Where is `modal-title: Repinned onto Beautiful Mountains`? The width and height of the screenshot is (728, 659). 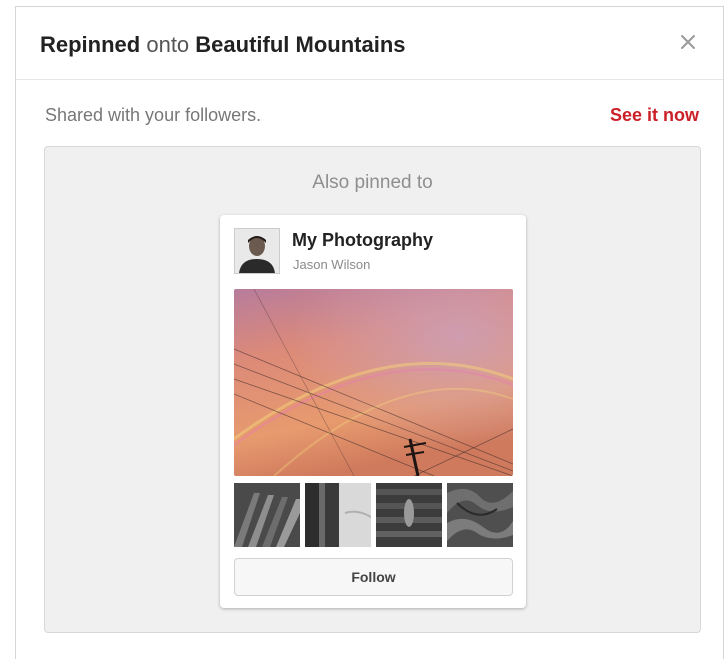
modal-title: Repinned onto Beautiful Mountains is located at coordinates (223, 45).